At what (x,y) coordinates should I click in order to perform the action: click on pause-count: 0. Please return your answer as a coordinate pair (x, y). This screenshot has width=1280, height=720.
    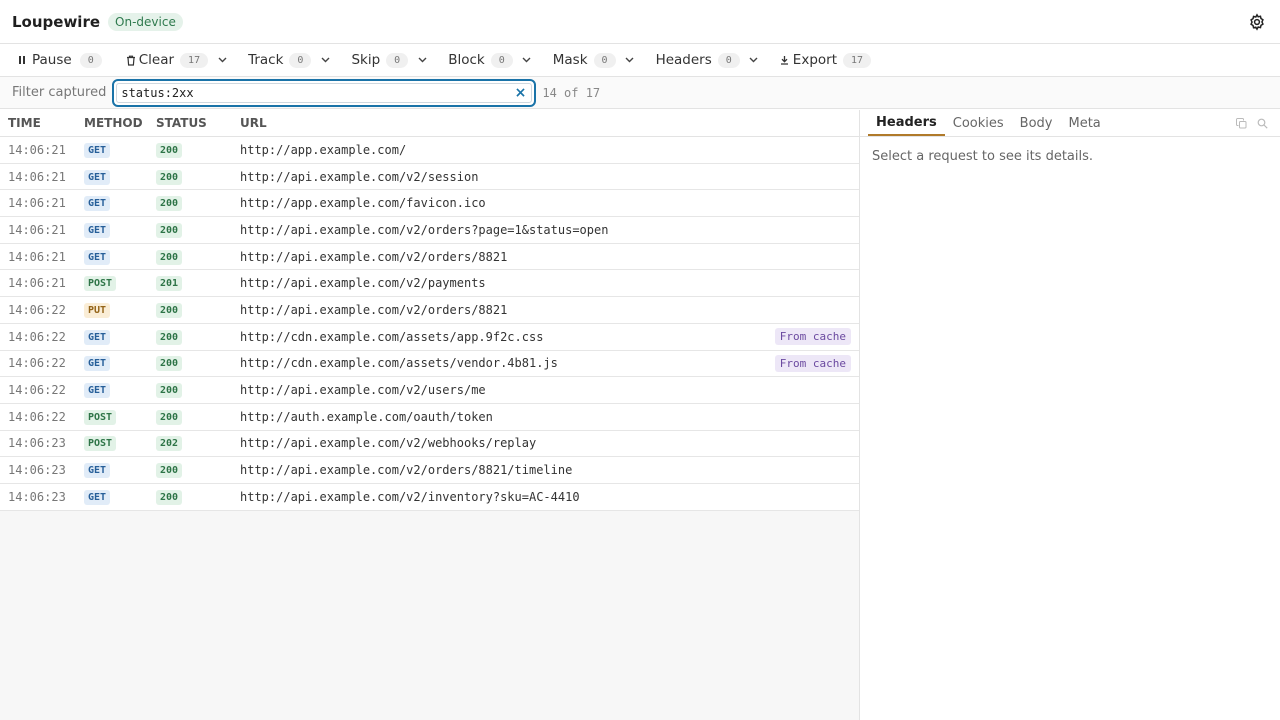
    Looking at the image, I should click on (90, 60).